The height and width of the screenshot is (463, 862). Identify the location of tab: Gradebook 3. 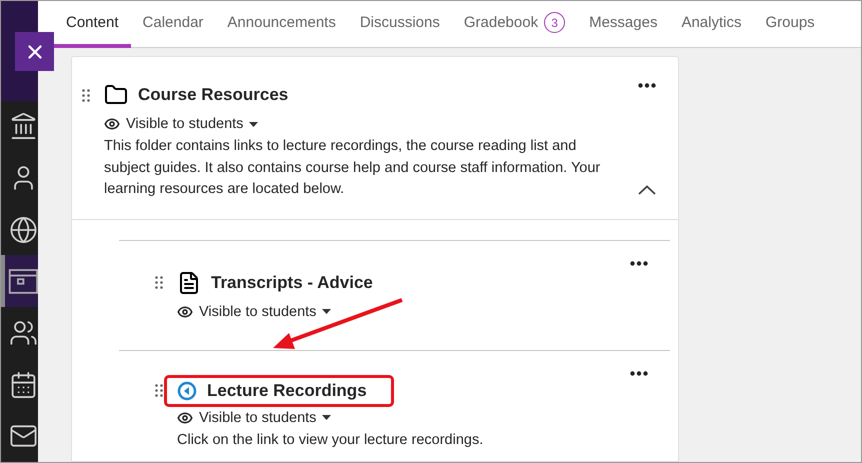
(515, 24).